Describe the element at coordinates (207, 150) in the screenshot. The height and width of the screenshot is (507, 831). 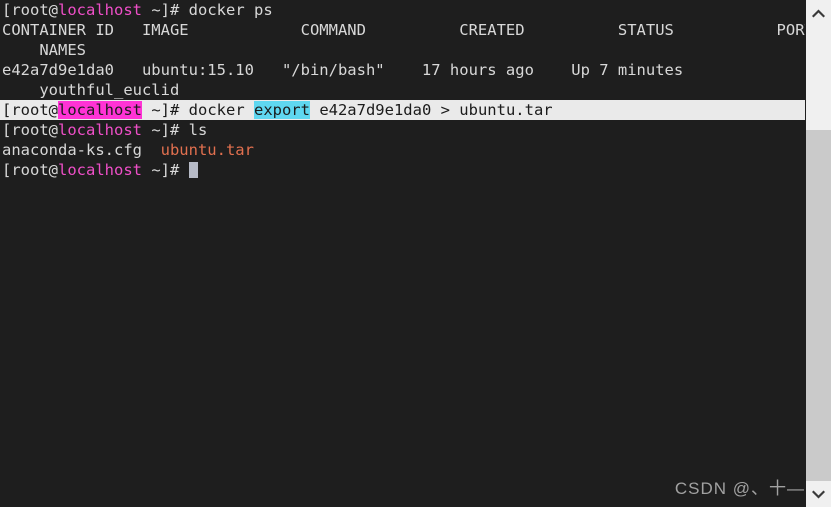
I see `text-segment-file-archive: ubuntu.tar` at that location.